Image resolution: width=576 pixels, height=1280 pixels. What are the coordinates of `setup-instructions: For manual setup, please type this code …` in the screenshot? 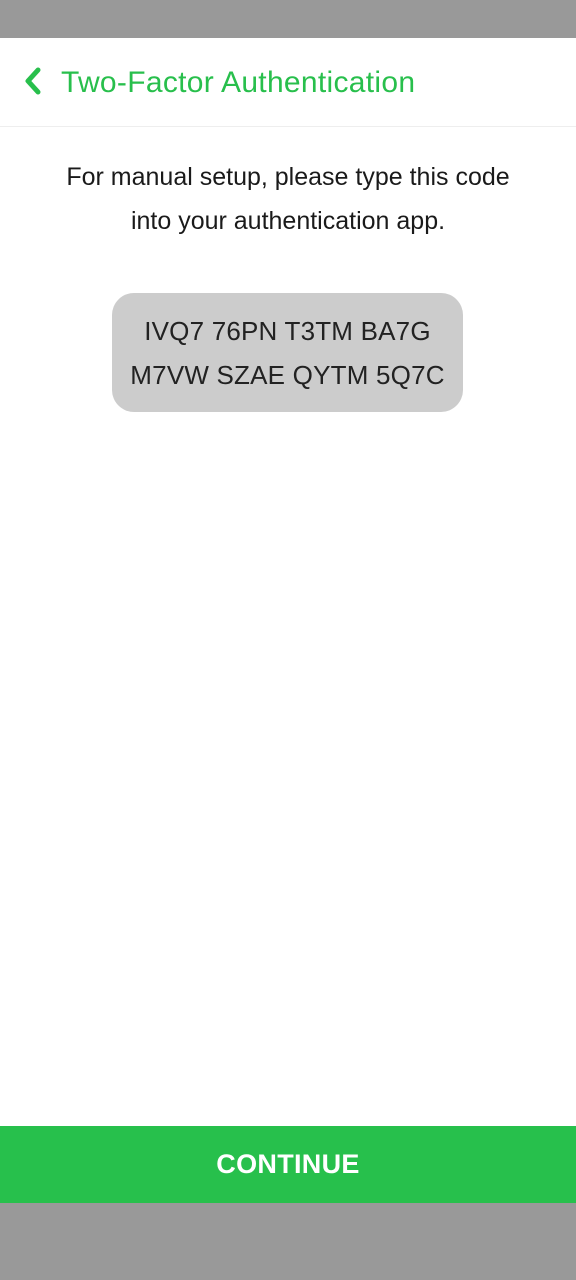 It's located at (288, 199).